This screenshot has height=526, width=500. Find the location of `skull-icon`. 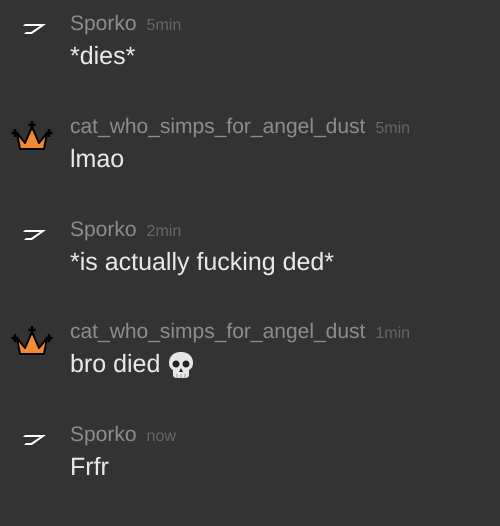

skull-icon is located at coordinates (181, 364).